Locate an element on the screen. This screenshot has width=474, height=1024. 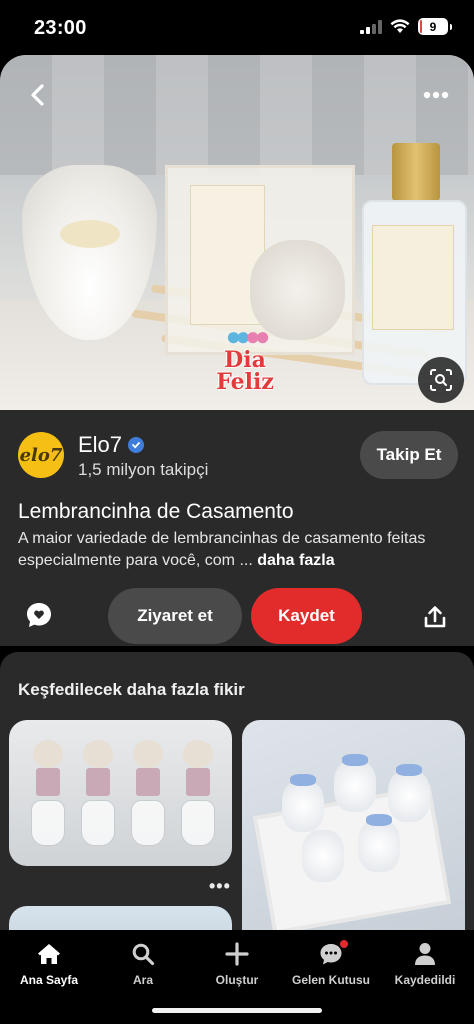
section-title: Keşfedilecek daha fazla fikir is located at coordinates (131, 689).